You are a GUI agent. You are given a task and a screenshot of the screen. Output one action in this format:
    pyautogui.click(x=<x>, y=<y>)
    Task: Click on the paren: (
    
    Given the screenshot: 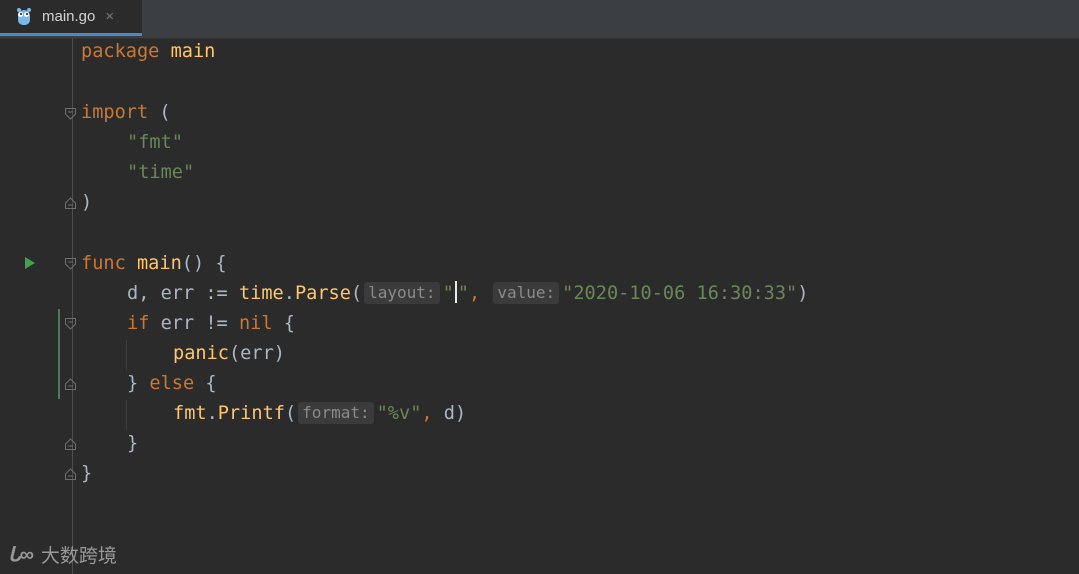 What is the action you would take?
    pyautogui.click(x=165, y=112)
    